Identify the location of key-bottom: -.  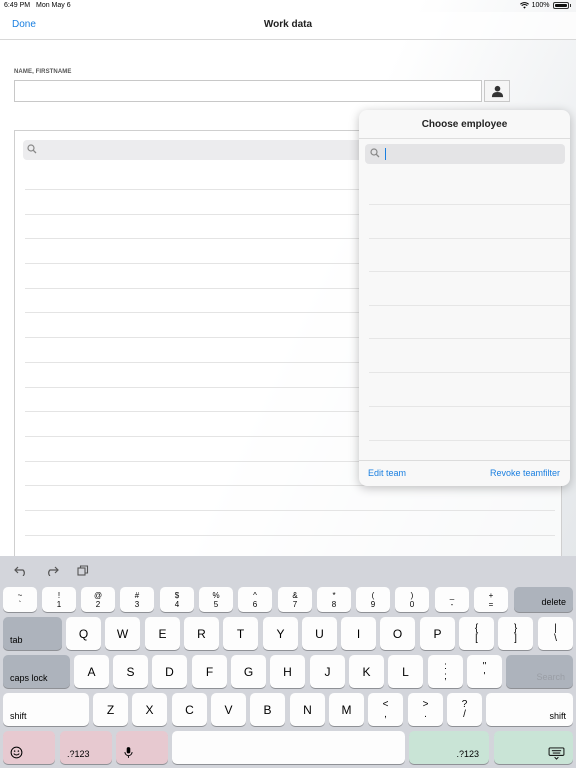
(452, 604).